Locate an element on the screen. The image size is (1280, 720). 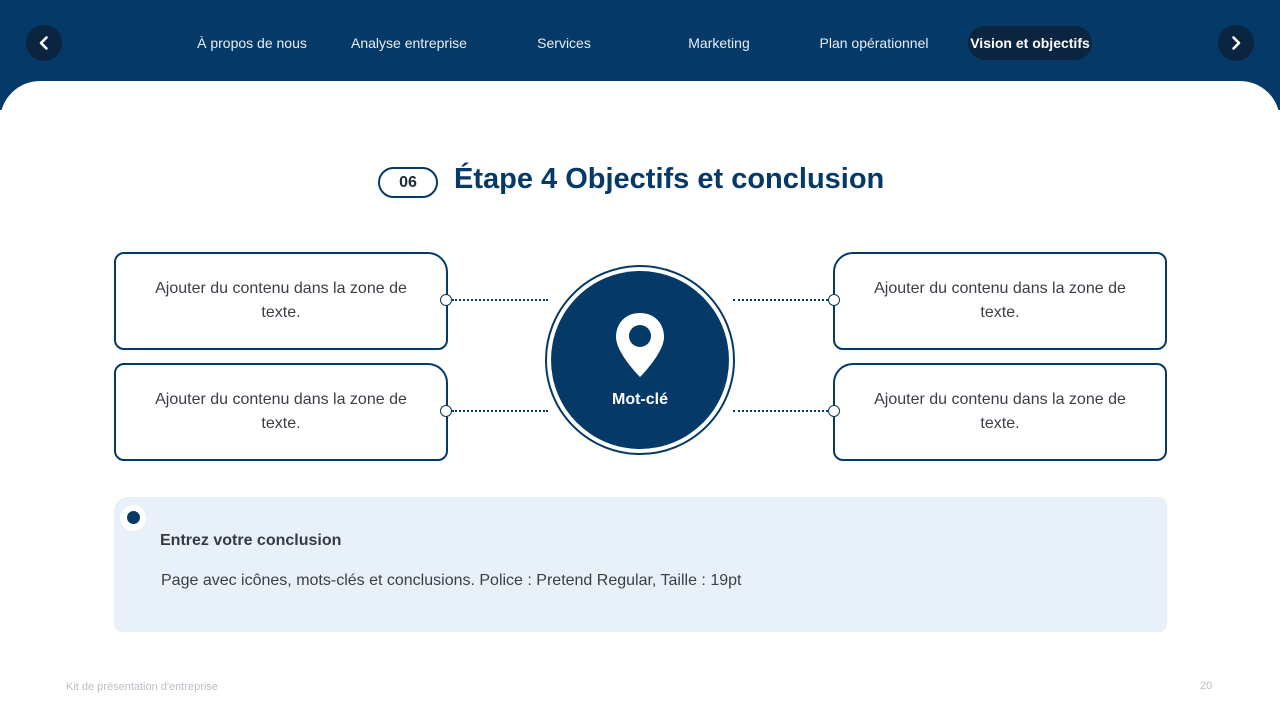
chevron-right-icon is located at coordinates (1236, 43).